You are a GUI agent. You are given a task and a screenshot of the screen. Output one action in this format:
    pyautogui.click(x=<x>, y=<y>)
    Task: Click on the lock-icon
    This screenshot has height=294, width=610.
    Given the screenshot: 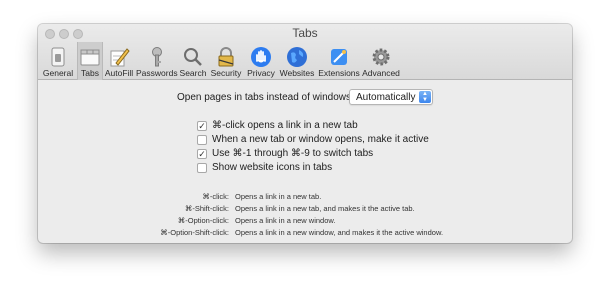 What is the action you would take?
    pyautogui.click(x=226, y=57)
    